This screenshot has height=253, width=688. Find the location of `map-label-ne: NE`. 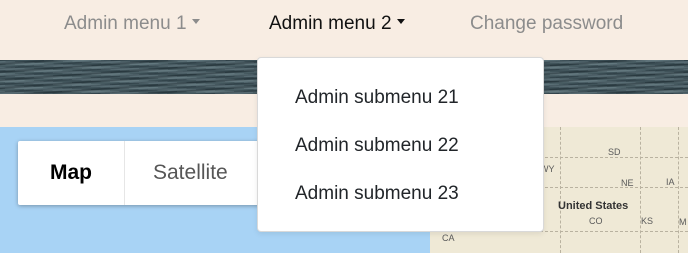

map-label-ne: NE is located at coordinates (627, 183).